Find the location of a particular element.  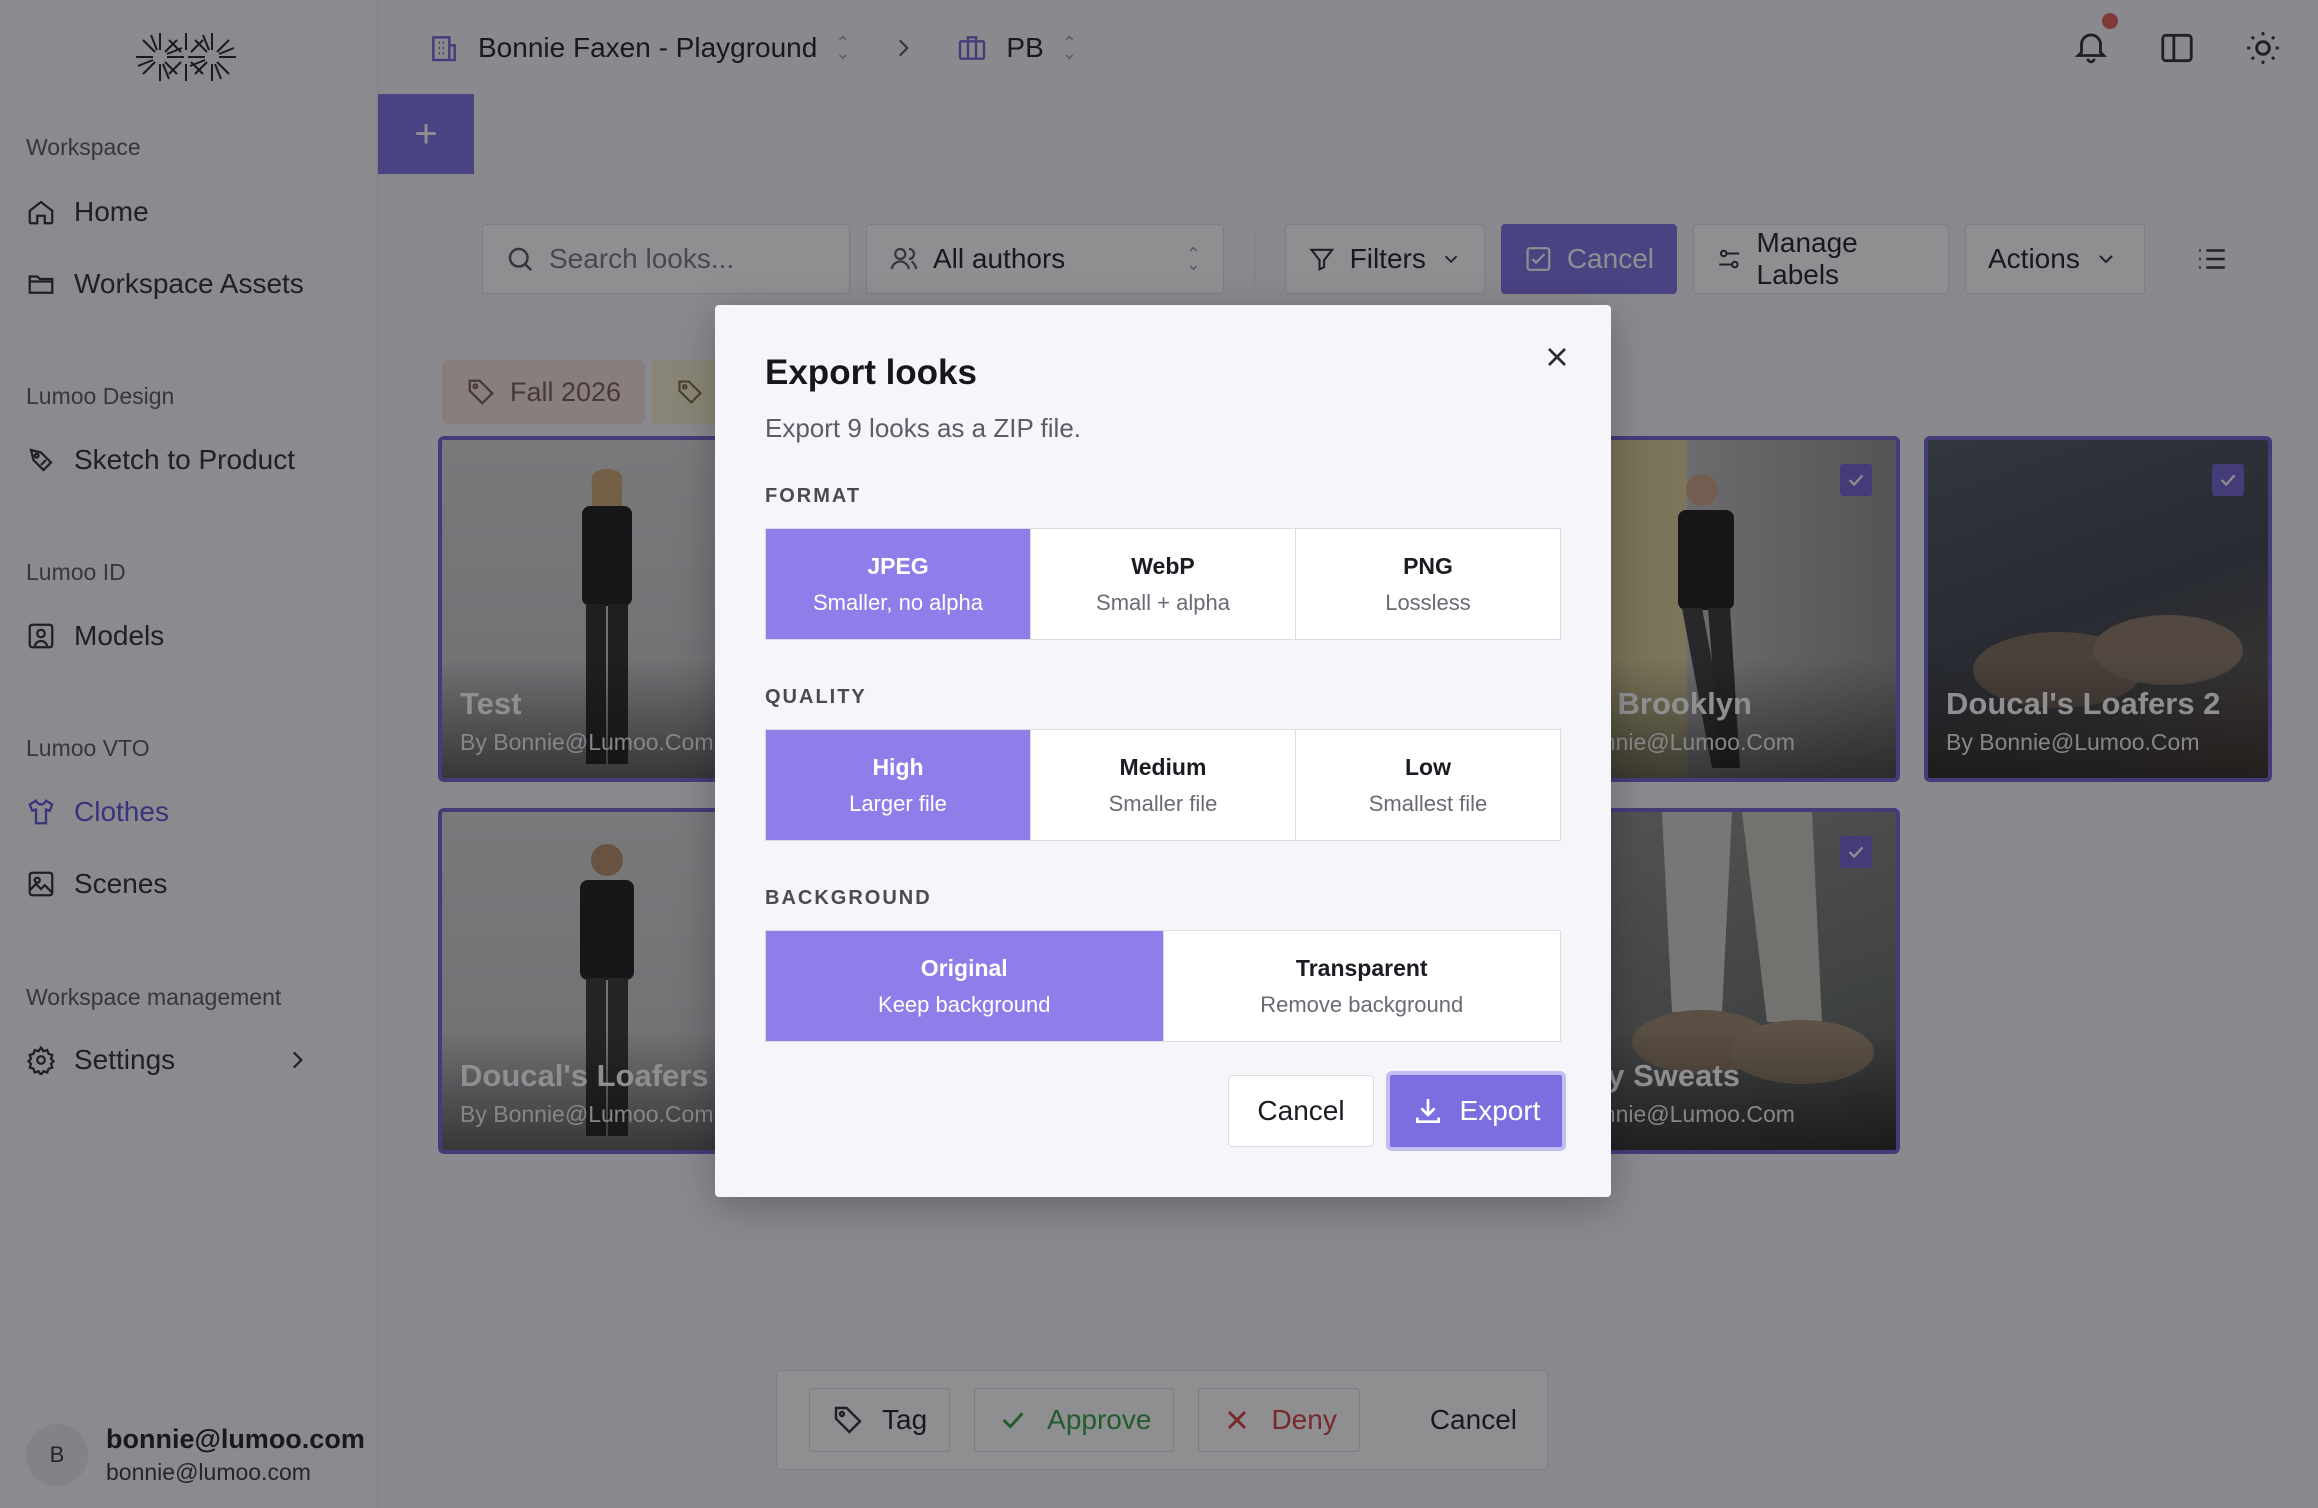

quality-option-medium: Medium Smaller file is located at coordinates (1163, 785).